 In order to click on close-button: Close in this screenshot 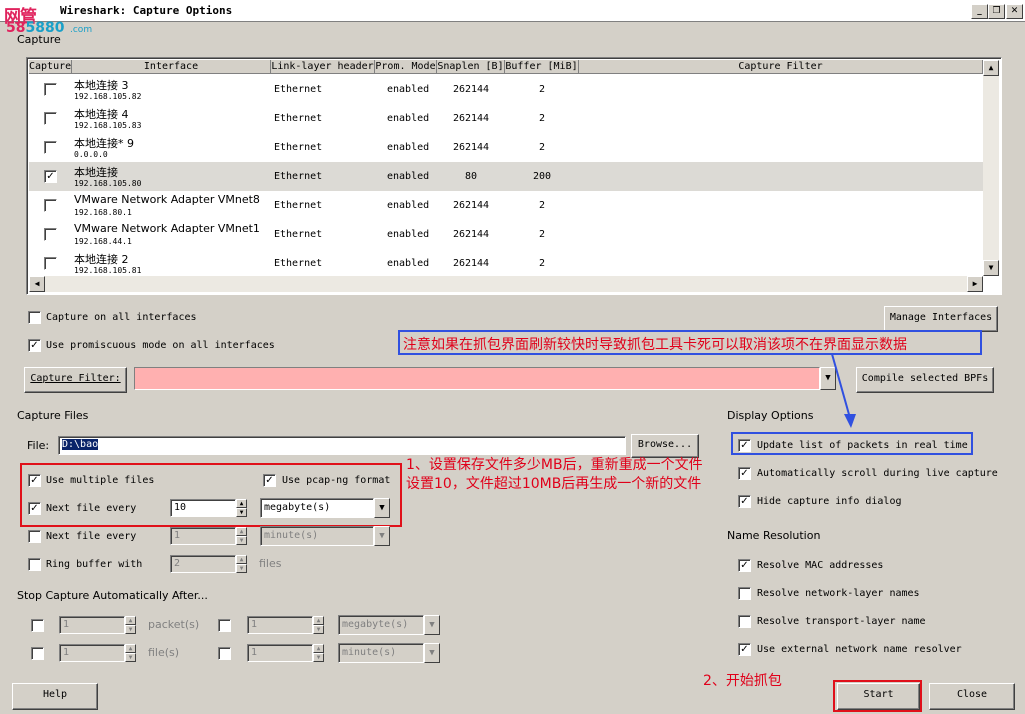, I will do `click(972, 696)`.